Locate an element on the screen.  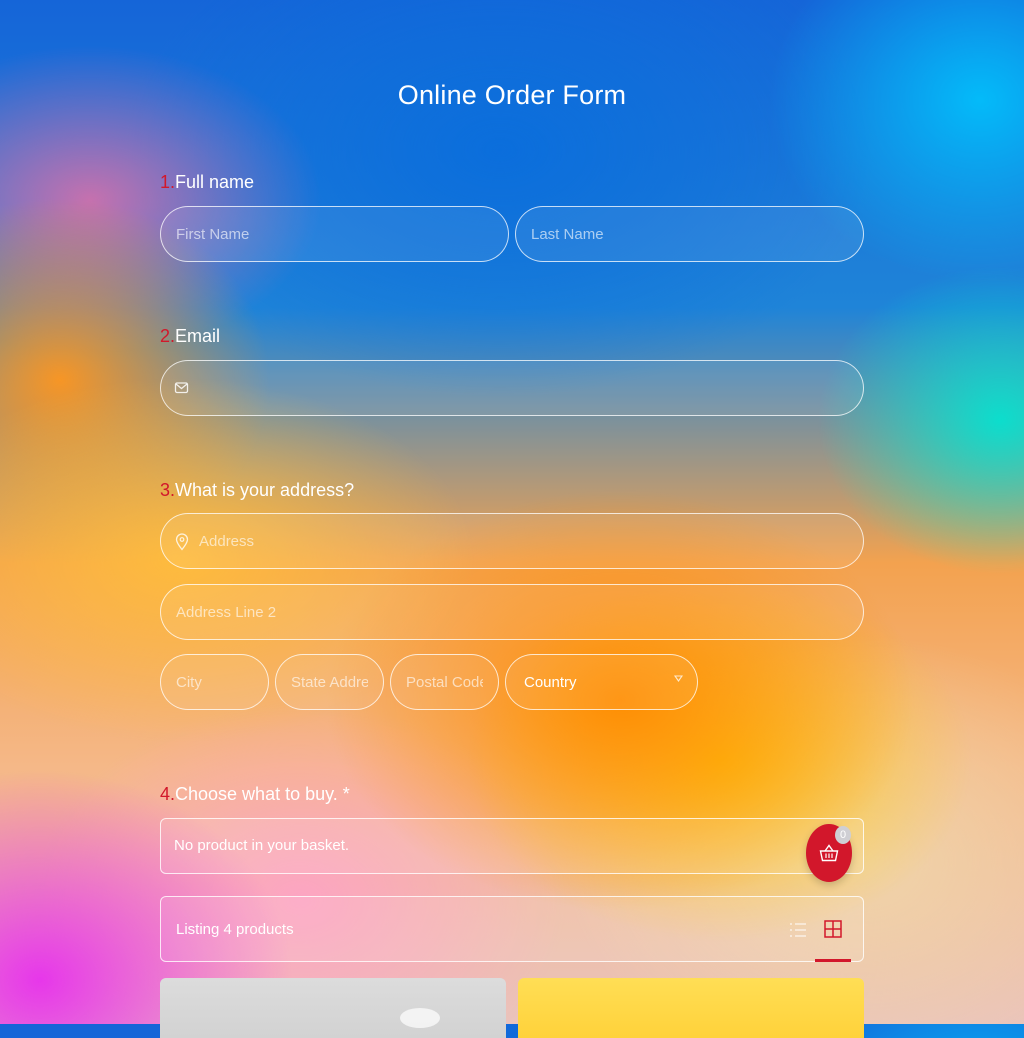
grid-view-icon is located at coordinates (833, 931).